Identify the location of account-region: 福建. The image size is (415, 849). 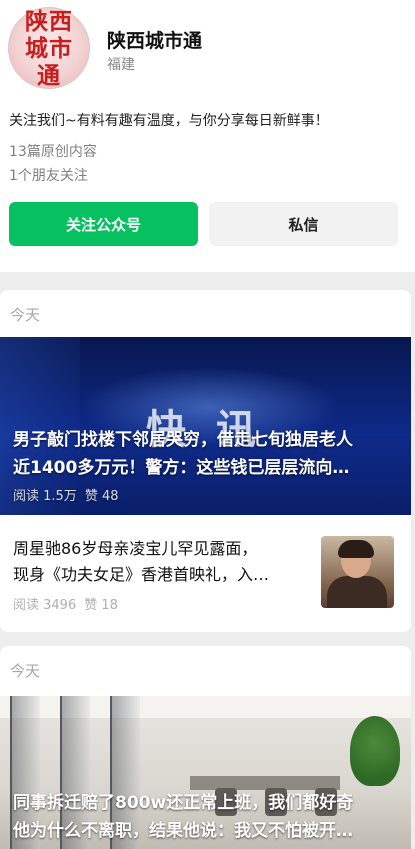
(121, 65).